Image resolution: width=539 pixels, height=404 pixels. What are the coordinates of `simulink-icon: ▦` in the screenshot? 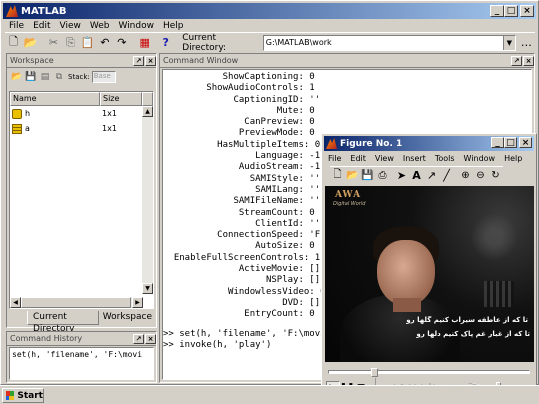 It's located at (144, 43).